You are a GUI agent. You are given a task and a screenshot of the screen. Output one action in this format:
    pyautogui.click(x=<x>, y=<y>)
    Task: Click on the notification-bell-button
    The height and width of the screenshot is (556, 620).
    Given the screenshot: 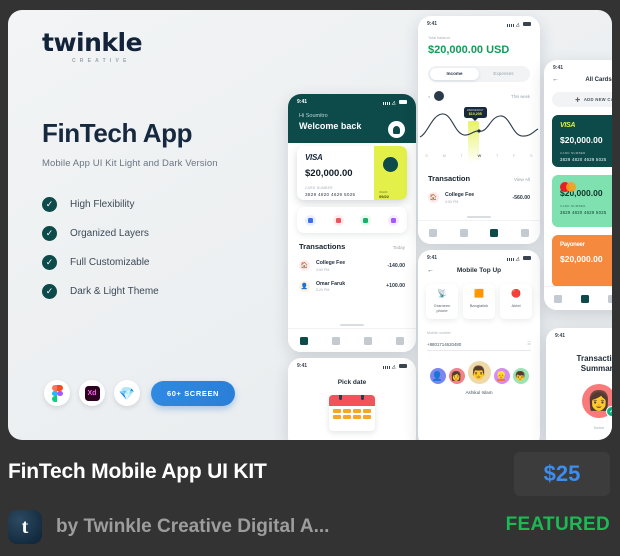 What is the action you would take?
    pyautogui.click(x=396, y=129)
    